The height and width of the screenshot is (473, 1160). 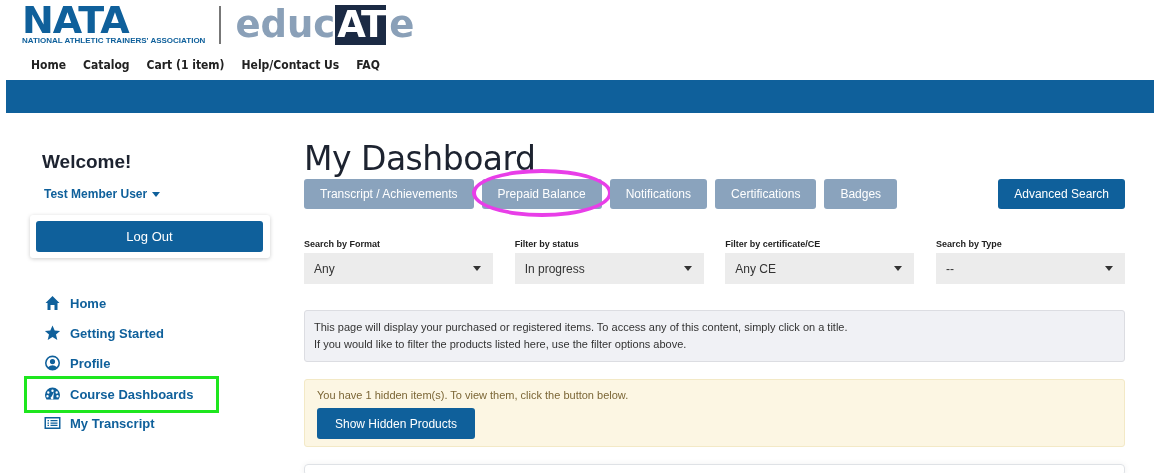 What do you see at coordinates (149, 236) in the screenshot?
I see `logout-button: Log Out` at bounding box center [149, 236].